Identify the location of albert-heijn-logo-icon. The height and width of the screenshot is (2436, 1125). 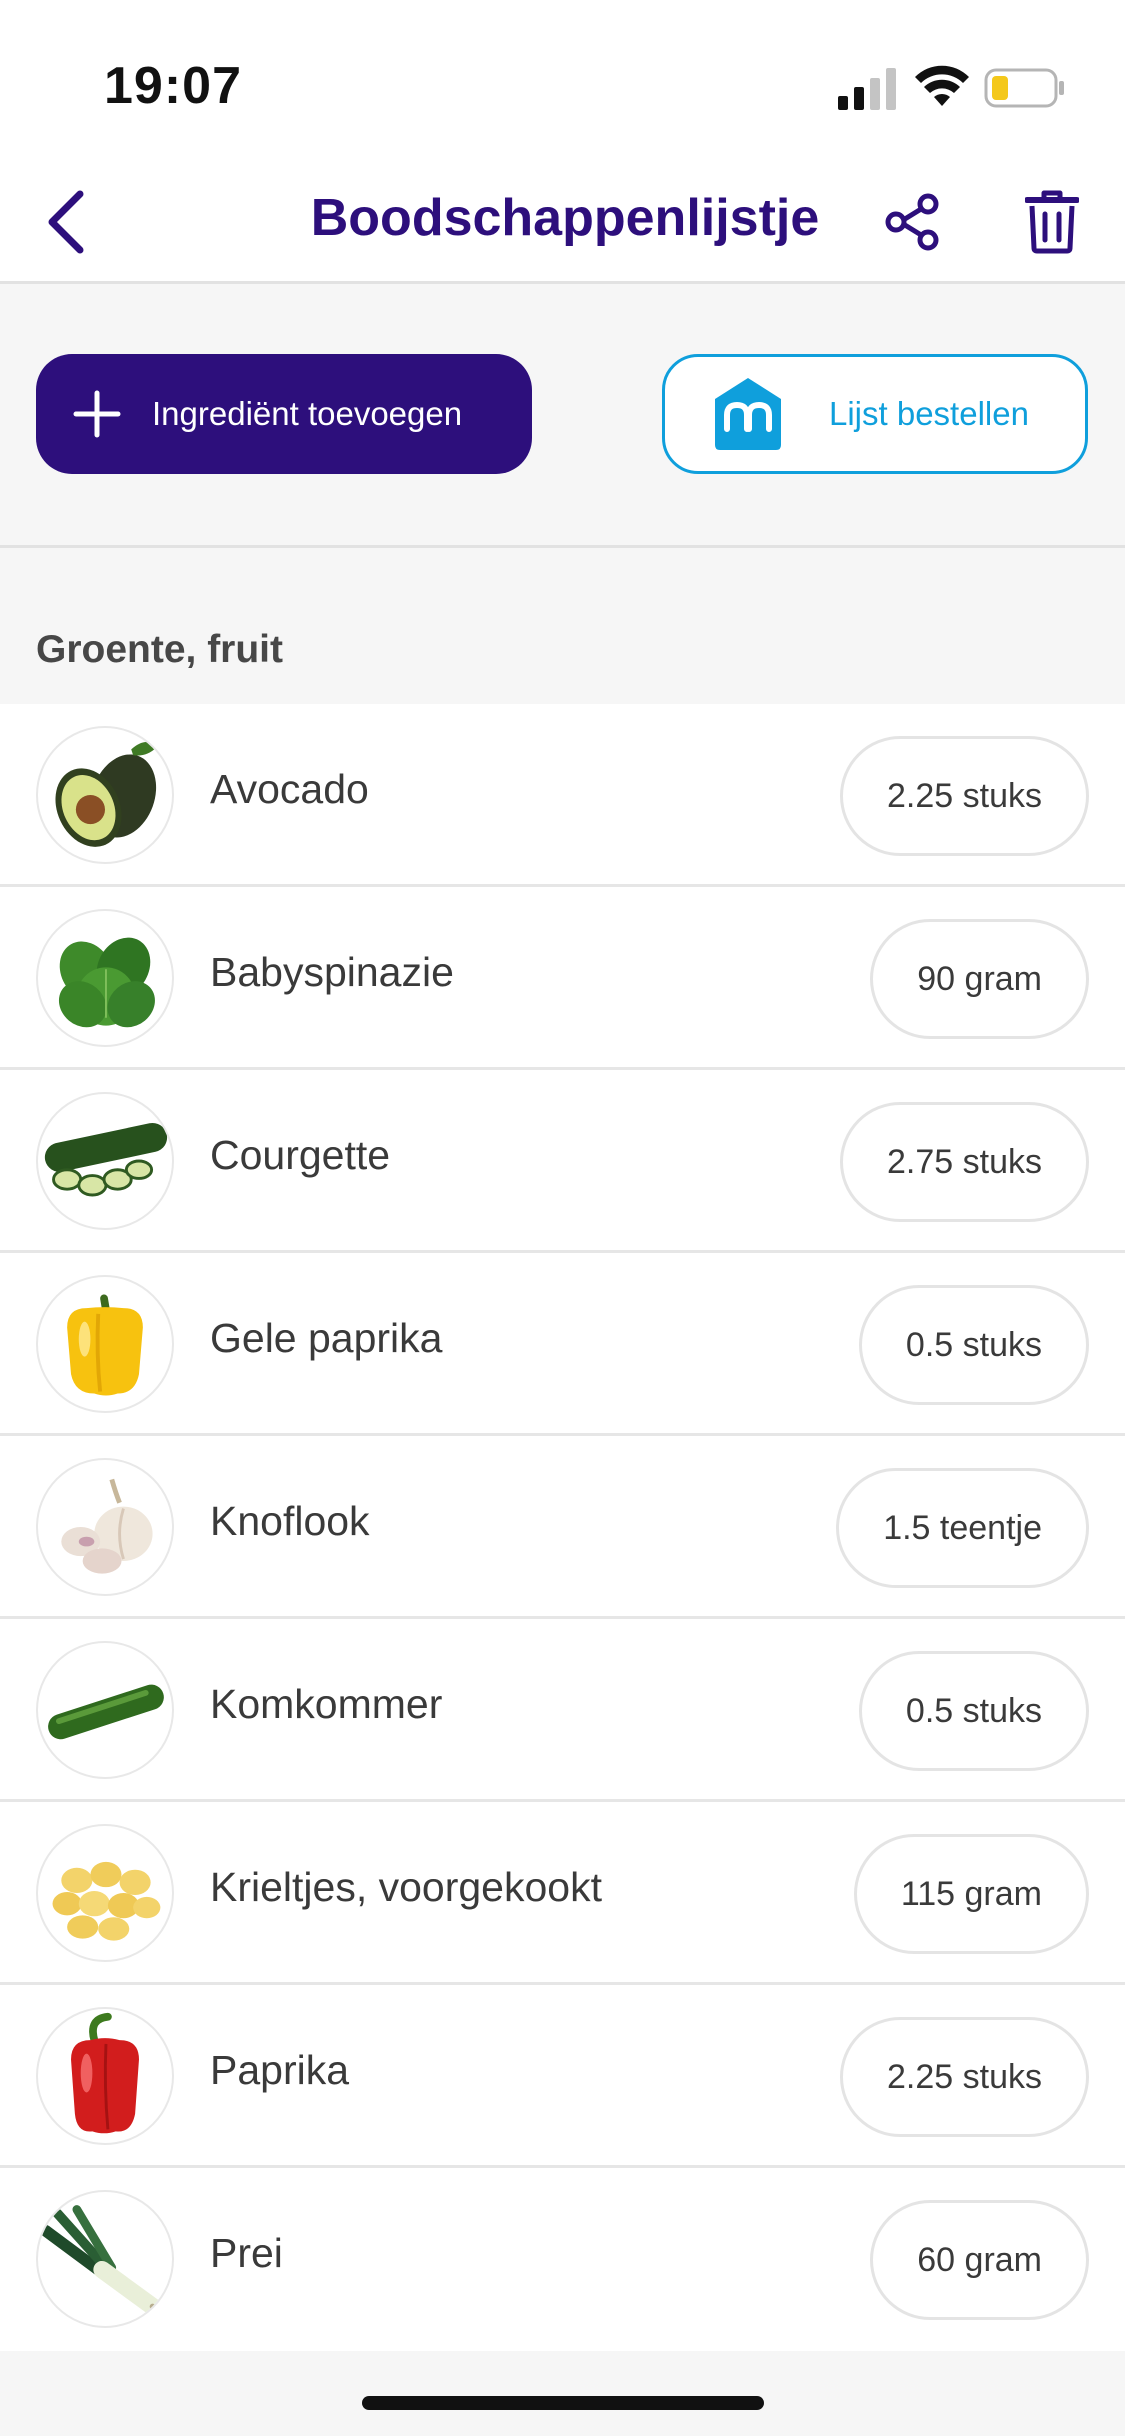
(748, 414).